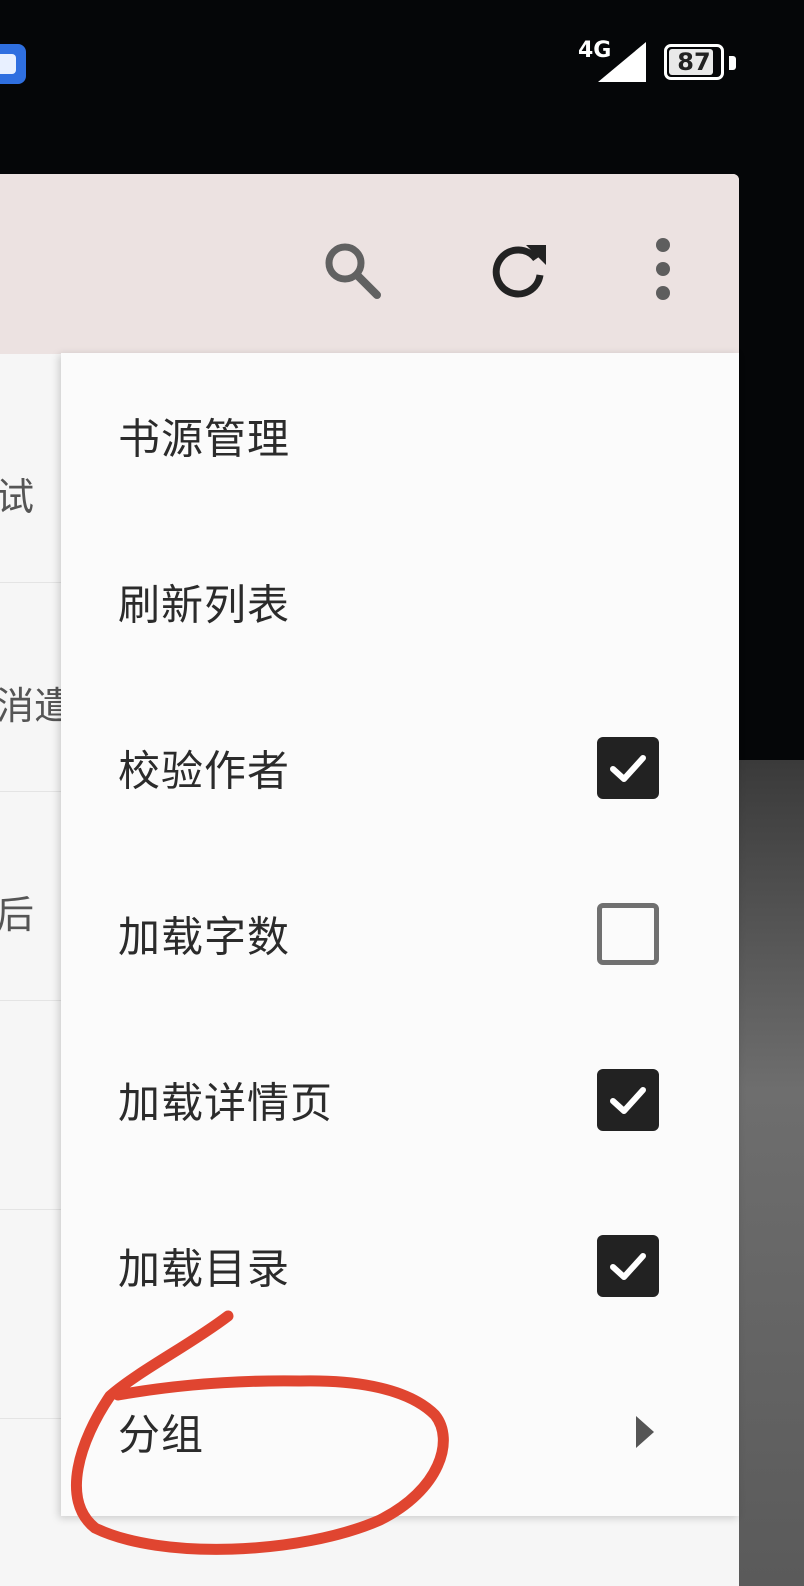 The image size is (804, 1586). What do you see at coordinates (17, 915) in the screenshot?
I see `list-item-fragment: 后` at bounding box center [17, 915].